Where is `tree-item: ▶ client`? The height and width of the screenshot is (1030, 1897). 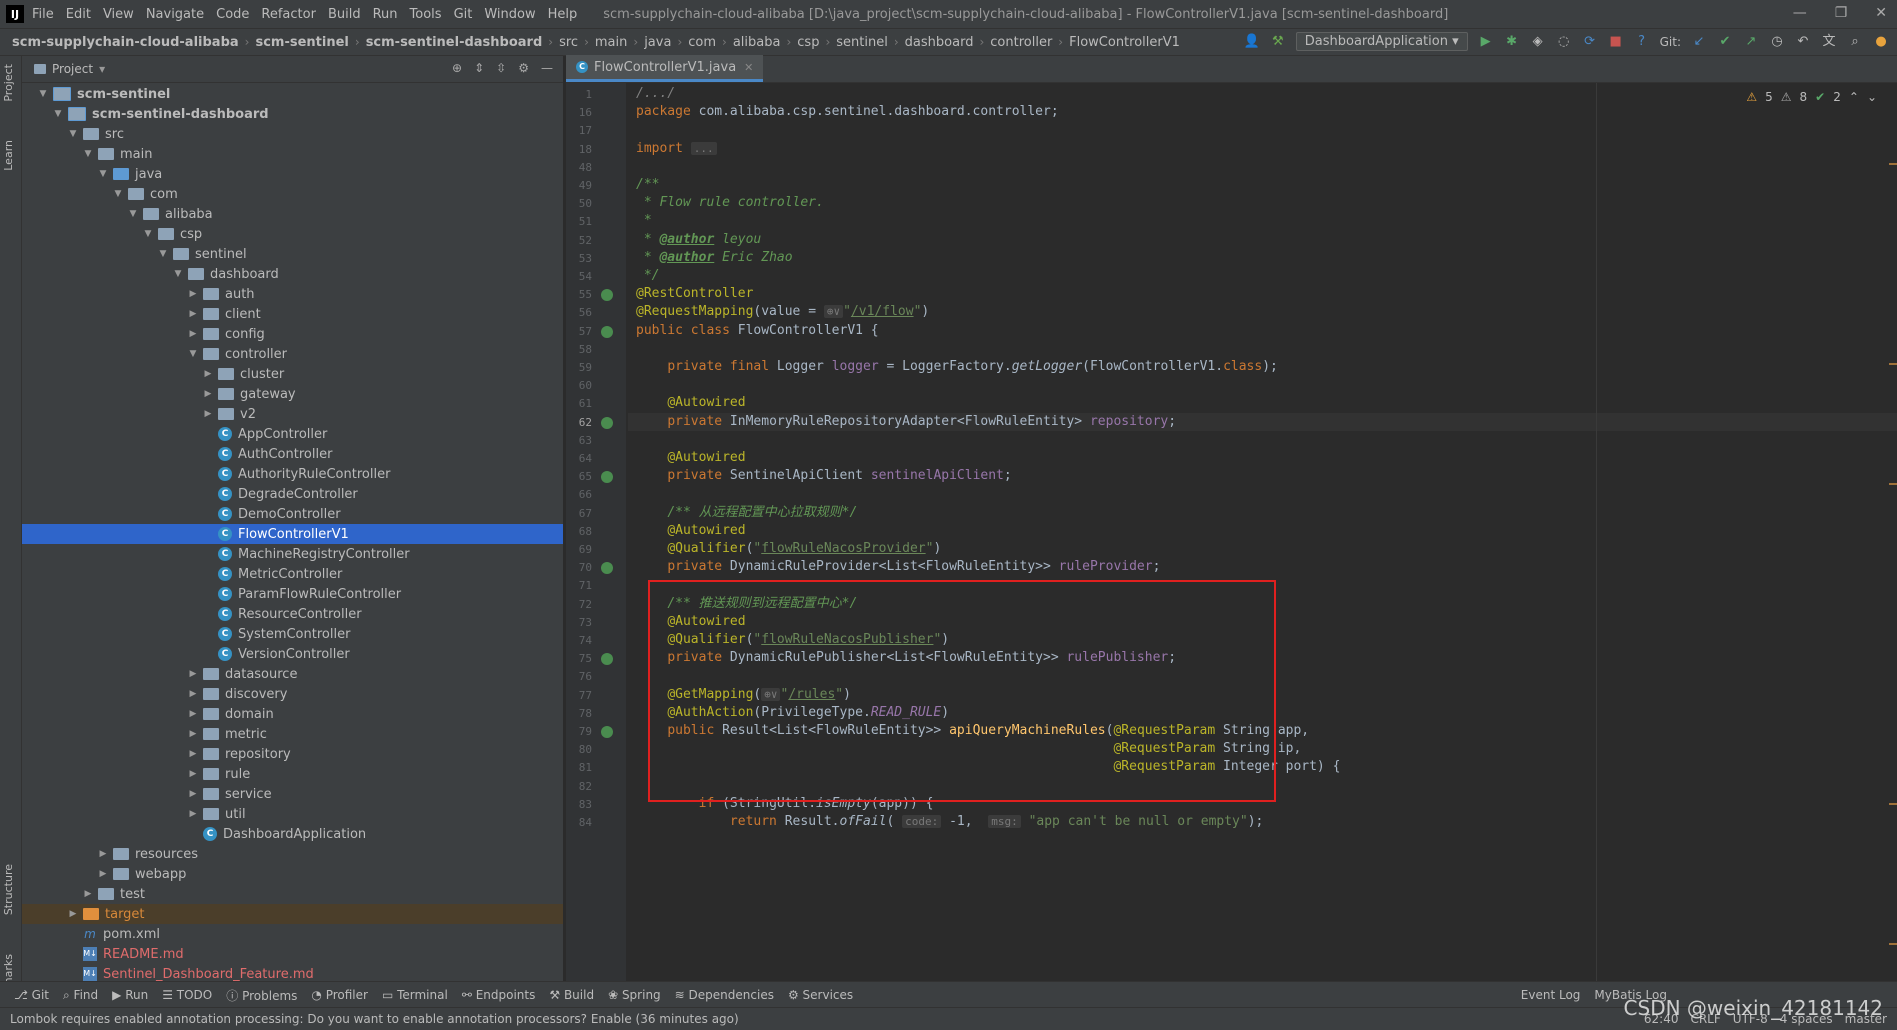 tree-item: ▶ client is located at coordinates (292, 314).